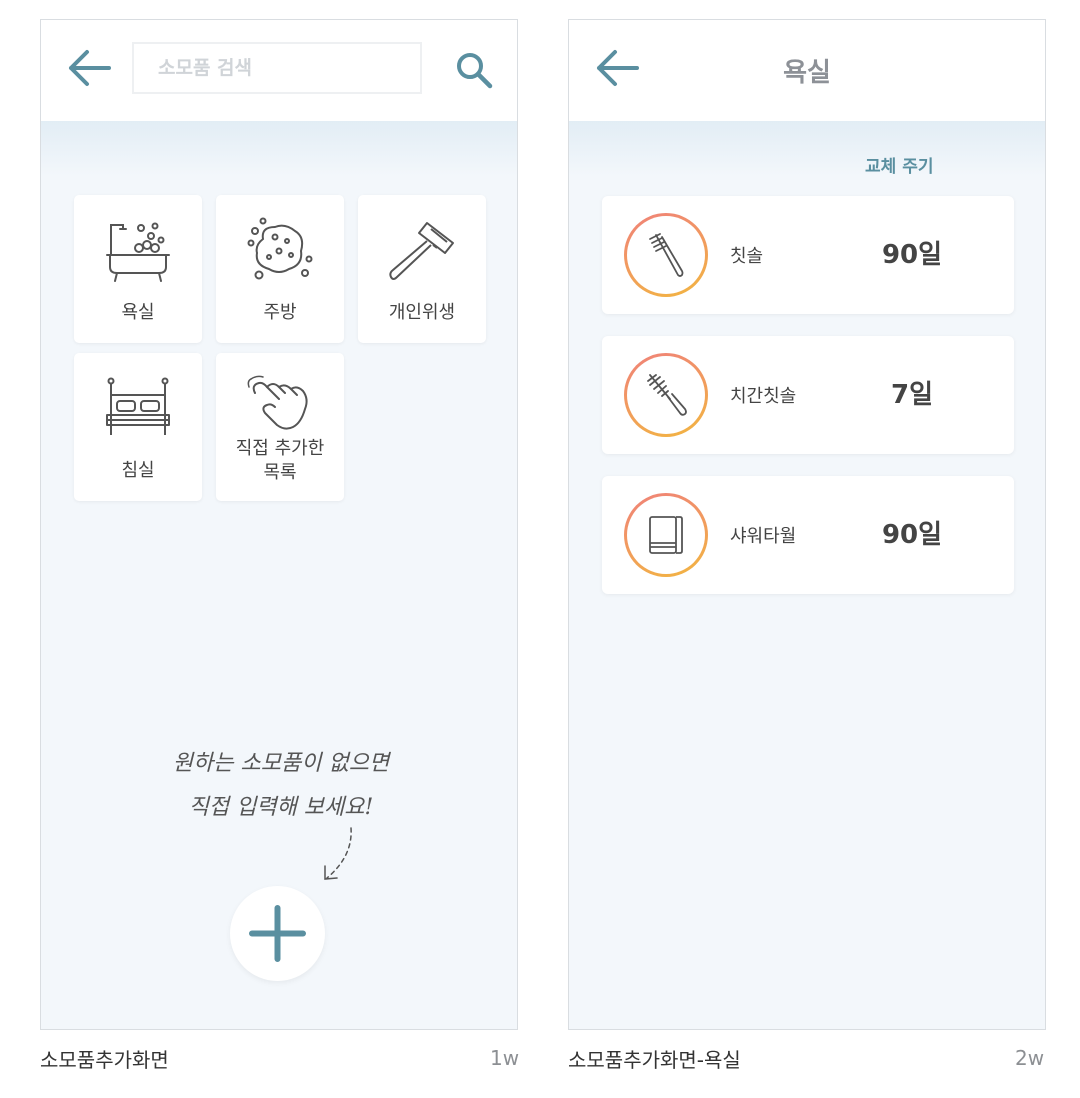 This screenshot has height=1098, width=1080. I want to click on item-name: 치간칫솔, so click(763, 396).